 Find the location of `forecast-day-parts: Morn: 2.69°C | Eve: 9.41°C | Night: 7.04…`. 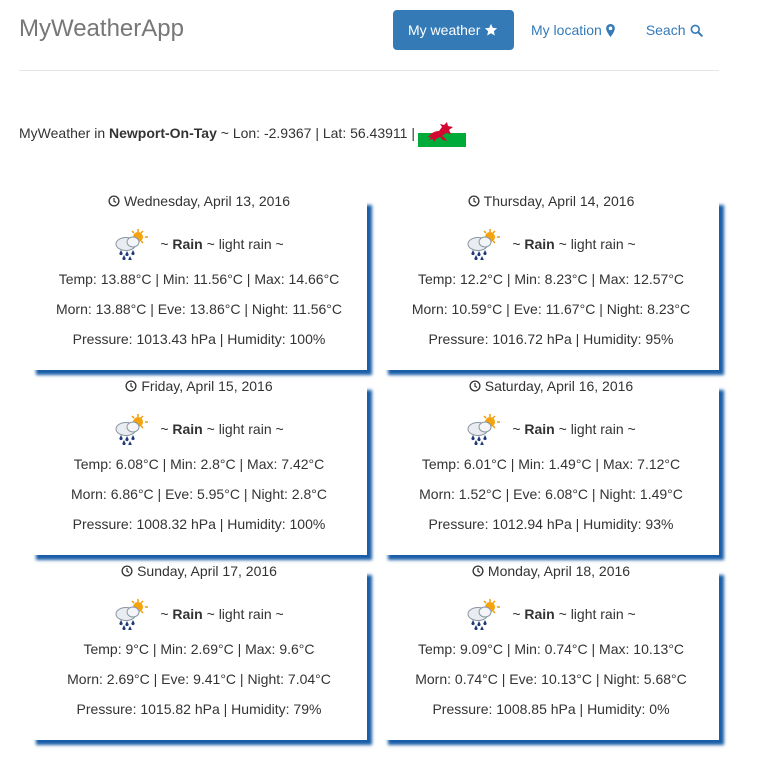

forecast-day-parts: Morn: 2.69°C | Eve: 9.41°C | Night: 7.04… is located at coordinates (199, 679).